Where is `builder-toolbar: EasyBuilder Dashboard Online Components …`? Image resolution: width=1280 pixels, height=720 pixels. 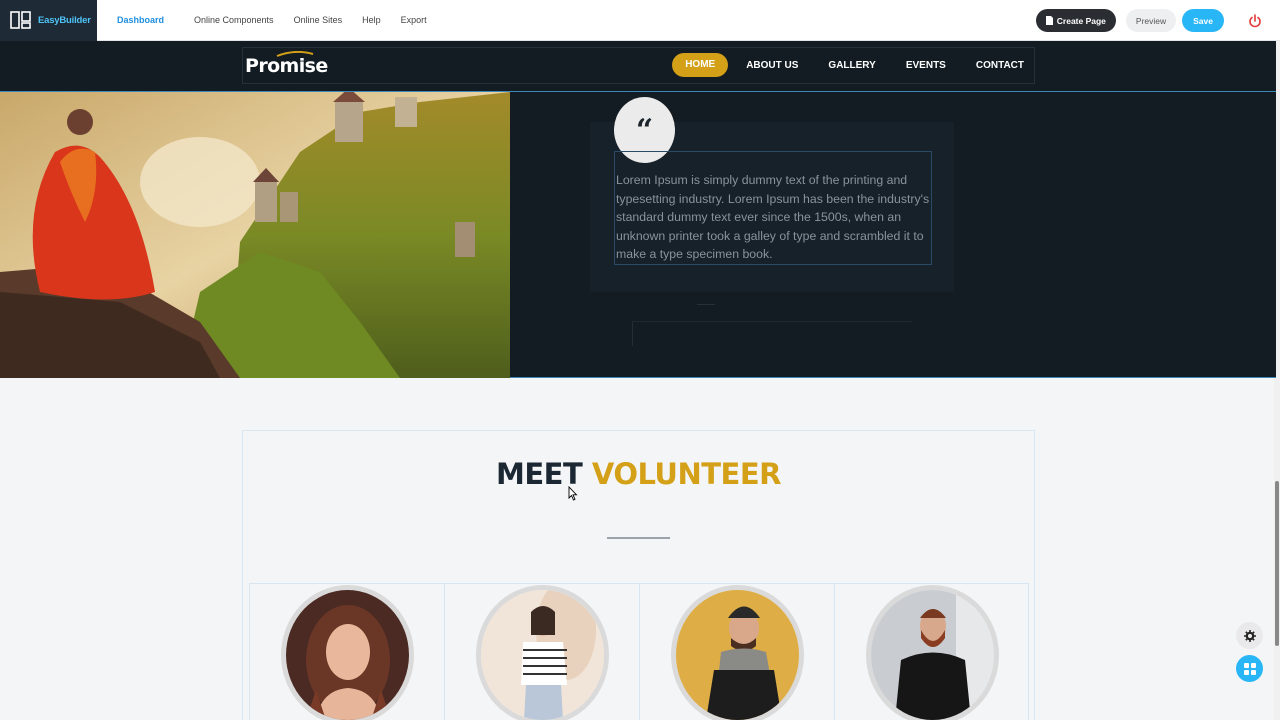
builder-toolbar: EasyBuilder Dashboard Online Components … is located at coordinates (640, 20).